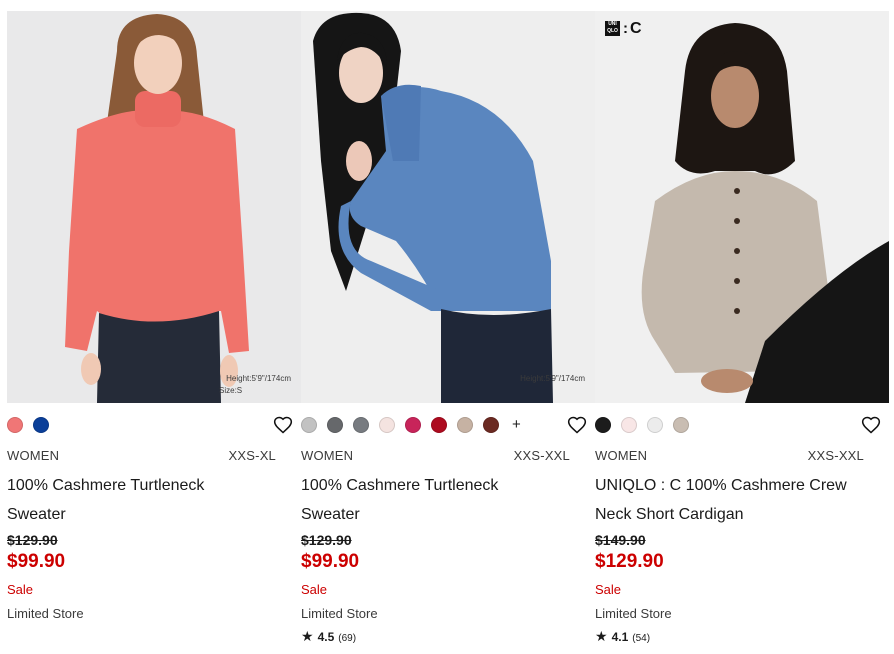 The image size is (894, 654). I want to click on rating-score: 4.1, so click(620, 637).